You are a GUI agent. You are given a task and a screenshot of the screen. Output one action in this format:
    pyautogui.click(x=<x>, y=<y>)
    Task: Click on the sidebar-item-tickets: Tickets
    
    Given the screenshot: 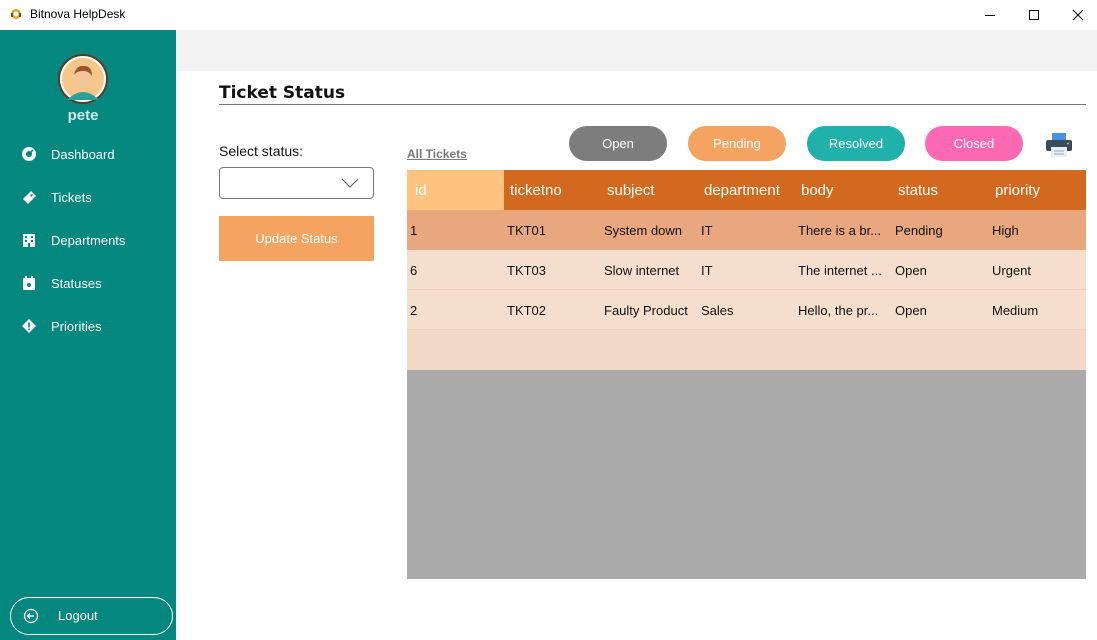 What is the action you would take?
    pyautogui.click(x=88, y=197)
    